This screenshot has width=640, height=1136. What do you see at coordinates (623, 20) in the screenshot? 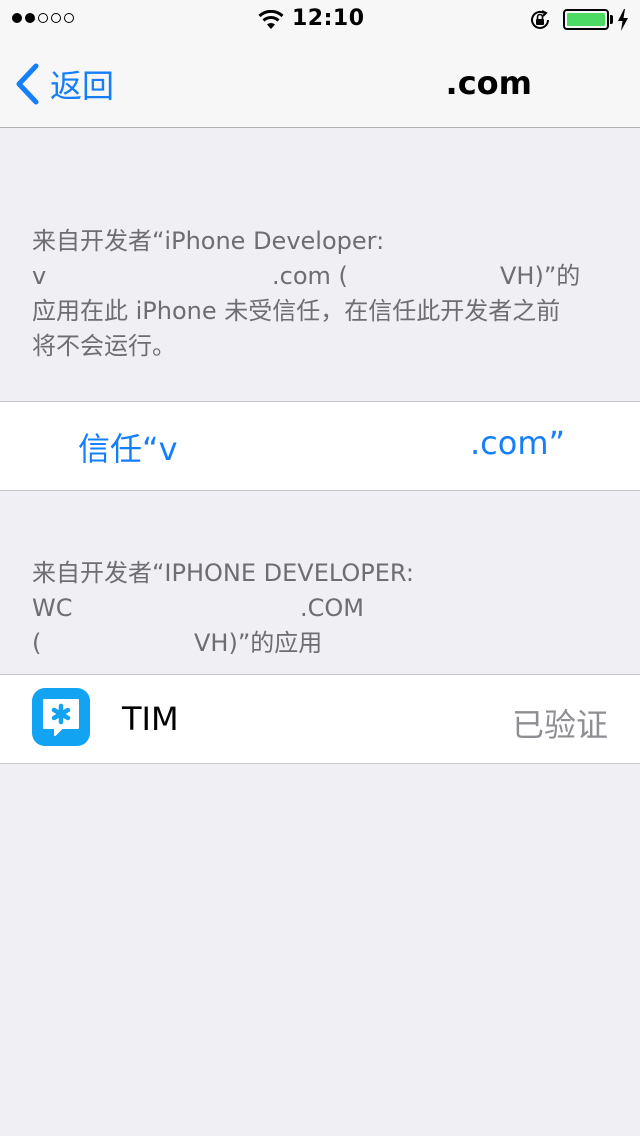
I see `charging-bolt-icon` at bounding box center [623, 20].